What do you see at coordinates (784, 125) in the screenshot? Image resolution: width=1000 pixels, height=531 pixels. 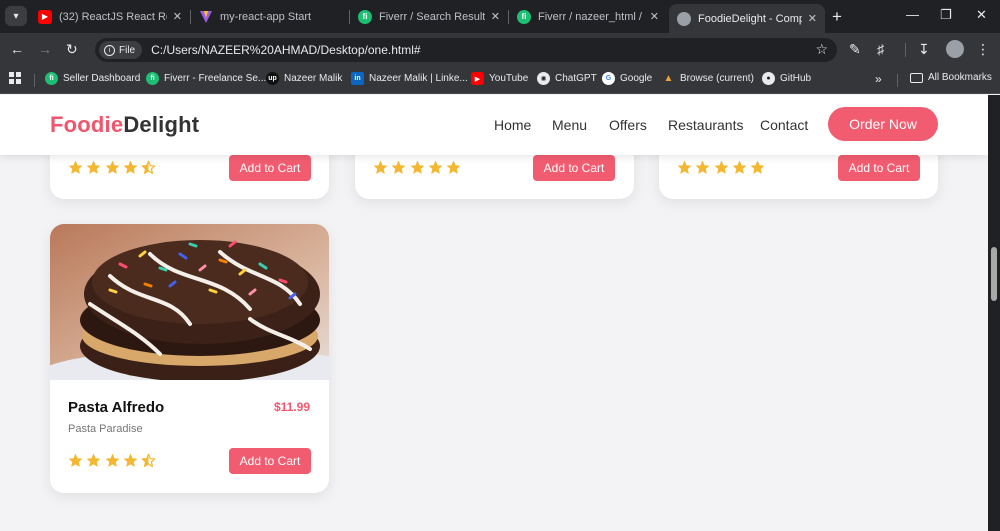 I see `nav-contact: Contact` at bounding box center [784, 125].